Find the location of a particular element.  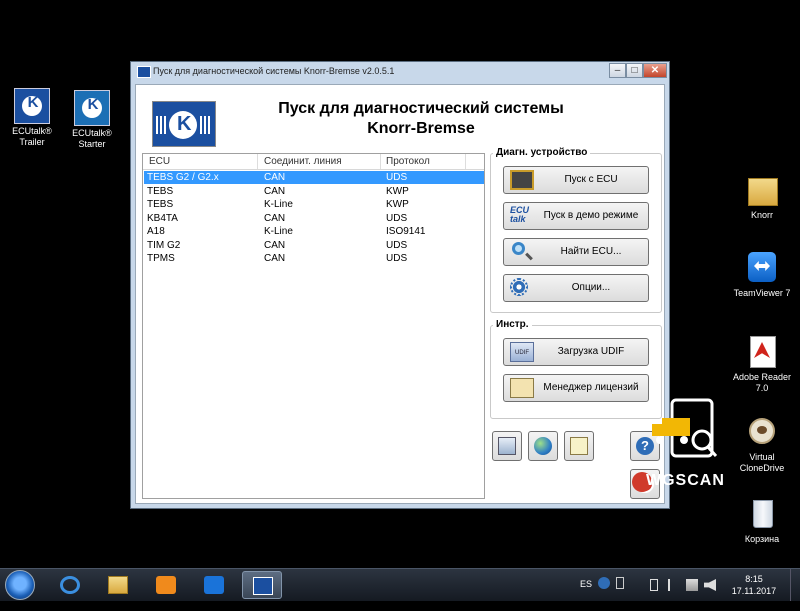

globe-icon is located at coordinates (543, 446).